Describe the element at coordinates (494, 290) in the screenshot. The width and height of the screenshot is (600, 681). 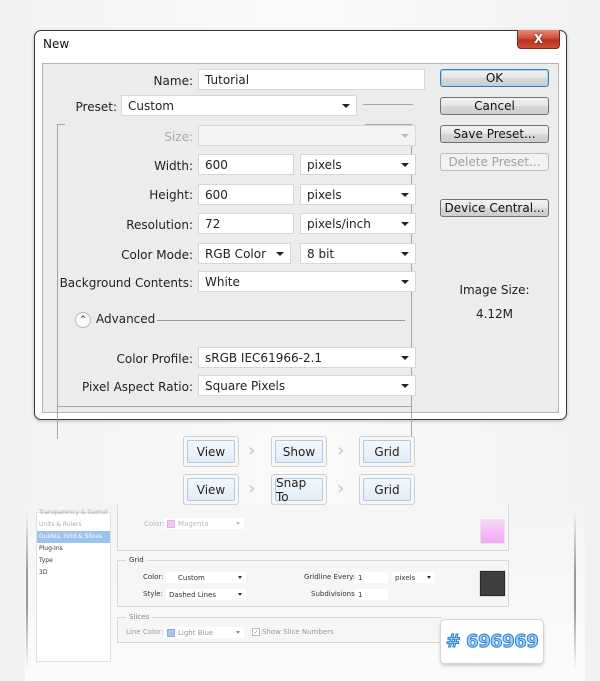
I see `image-size-label: Image Size:` at that location.